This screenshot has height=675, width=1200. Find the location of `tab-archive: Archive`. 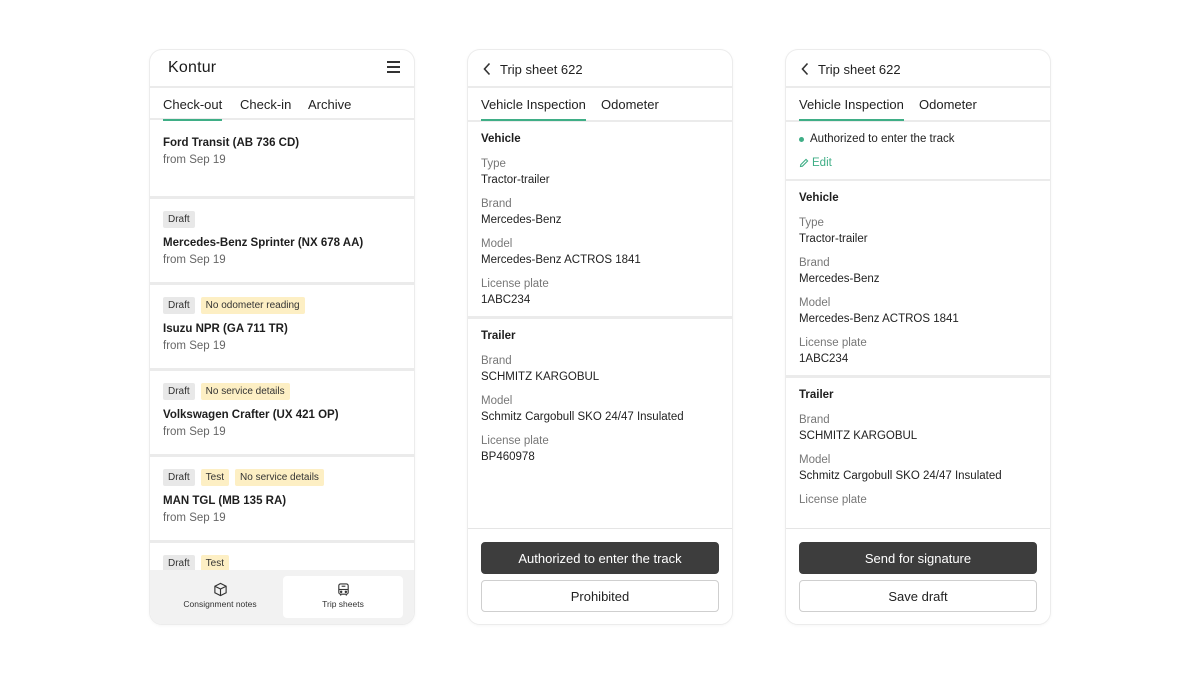

tab-archive: Archive is located at coordinates (329, 104).